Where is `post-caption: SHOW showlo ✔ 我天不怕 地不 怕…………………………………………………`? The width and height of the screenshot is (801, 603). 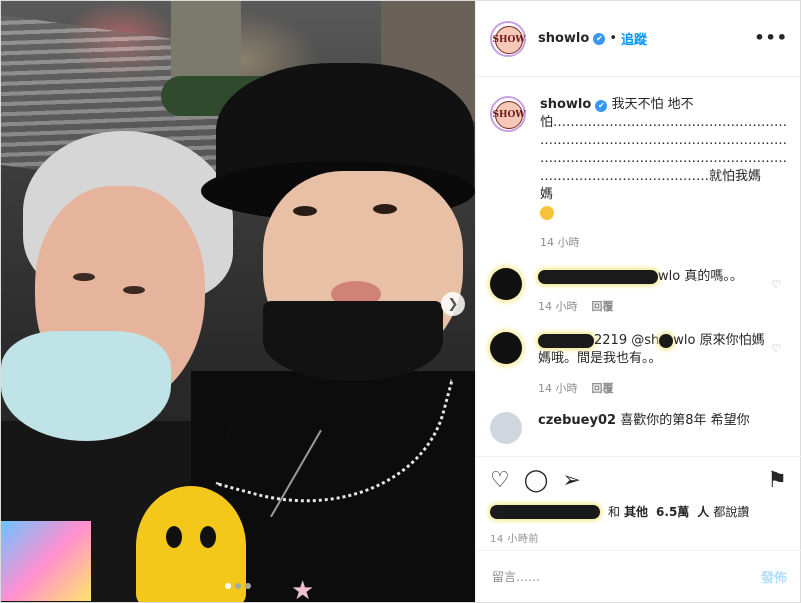 post-caption: SHOW showlo ✔ 我天不怕 地不 怕………………………………………………… is located at coordinates (638, 173).